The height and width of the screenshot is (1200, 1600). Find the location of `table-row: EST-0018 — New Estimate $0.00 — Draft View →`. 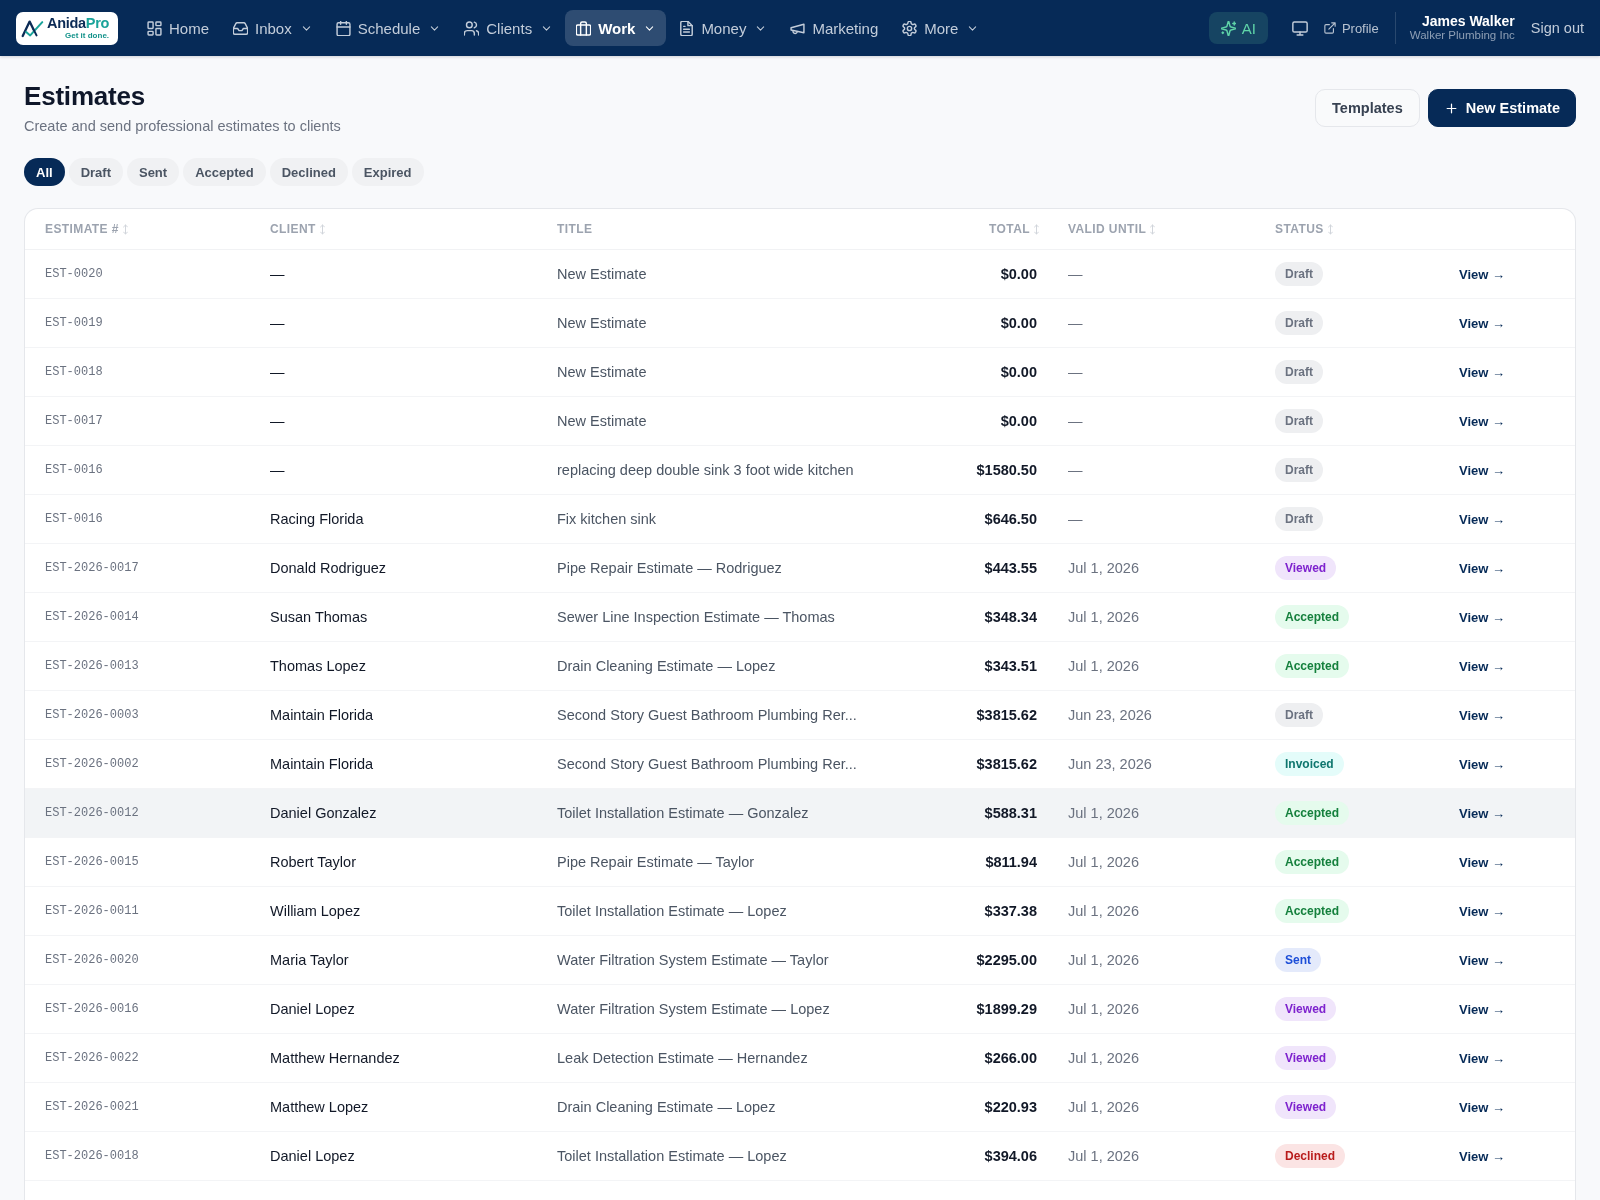

table-row: EST-0018 — New Estimate $0.00 — Draft View → is located at coordinates (800, 372).